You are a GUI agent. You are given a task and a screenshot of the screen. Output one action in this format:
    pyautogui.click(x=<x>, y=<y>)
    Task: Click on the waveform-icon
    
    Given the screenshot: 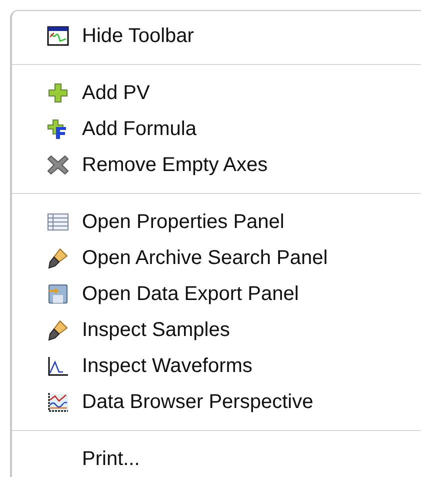 What is the action you would take?
    pyautogui.click(x=58, y=366)
    